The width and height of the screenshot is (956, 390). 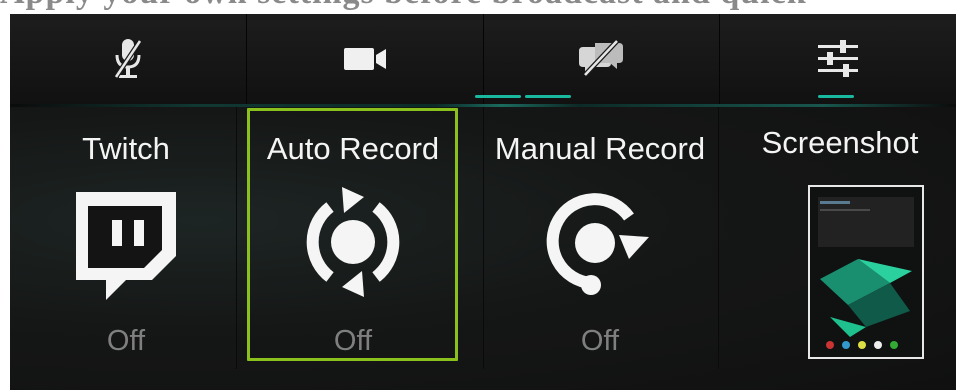 What do you see at coordinates (126, 148) in the screenshot?
I see `tile-title: Twitch` at bounding box center [126, 148].